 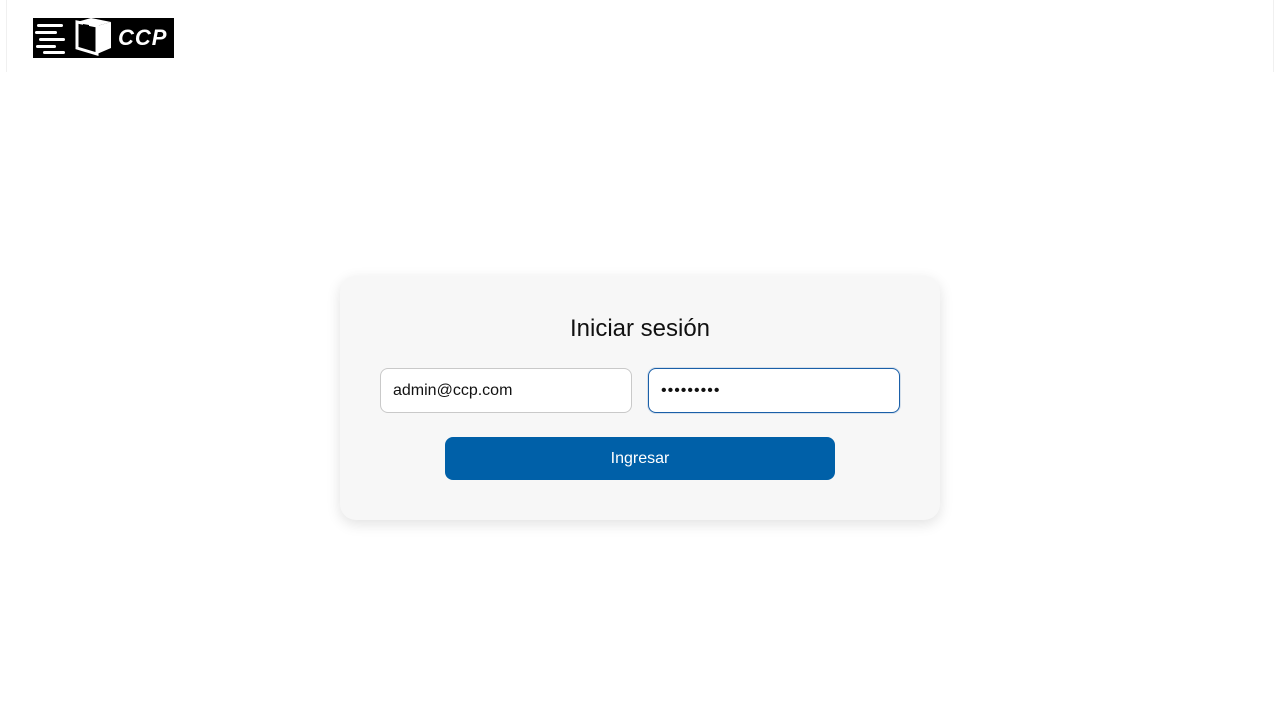 I want to click on email-field, so click(x=506, y=390).